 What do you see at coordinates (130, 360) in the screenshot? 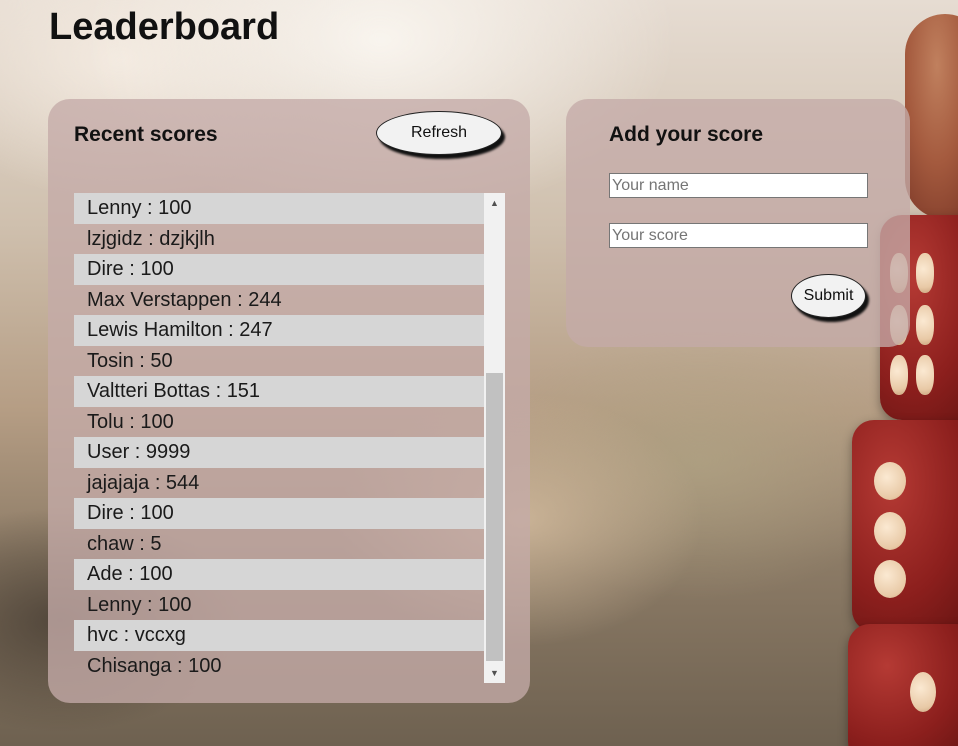
I see `list-item: Tosin : 50` at bounding box center [130, 360].